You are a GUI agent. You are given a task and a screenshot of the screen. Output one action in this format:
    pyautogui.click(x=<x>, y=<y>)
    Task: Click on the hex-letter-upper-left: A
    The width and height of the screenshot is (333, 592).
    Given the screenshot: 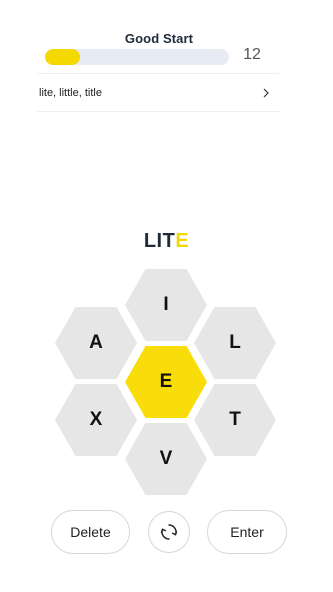 What is the action you would take?
    pyautogui.click(x=96, y=343)
    